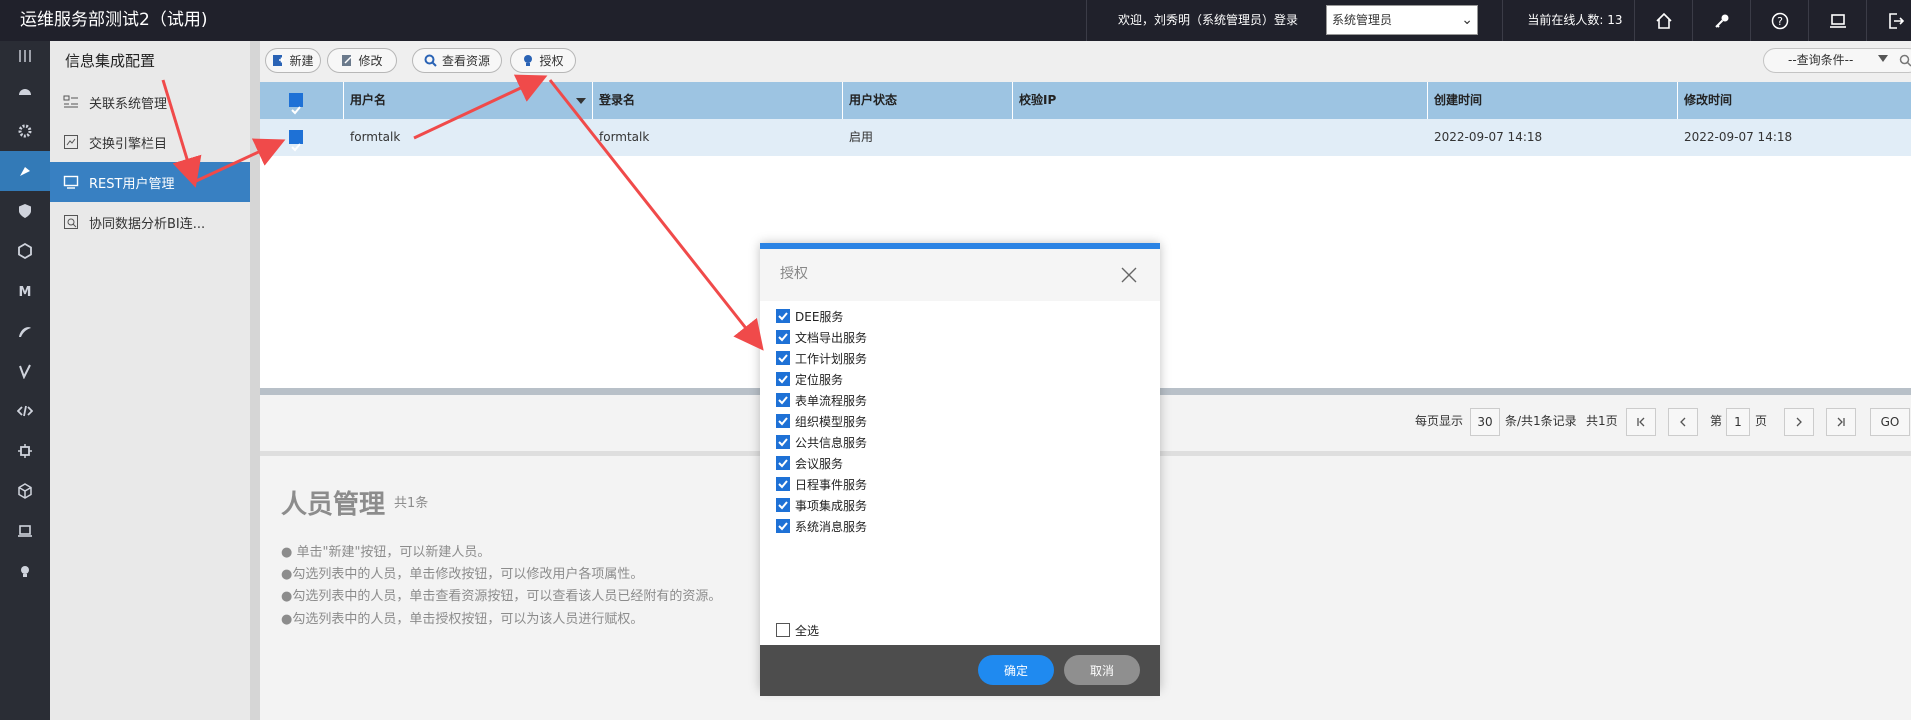 This screenshot has height=720, width=1911. I want to click on annotation-arrows, so click(462, 212).